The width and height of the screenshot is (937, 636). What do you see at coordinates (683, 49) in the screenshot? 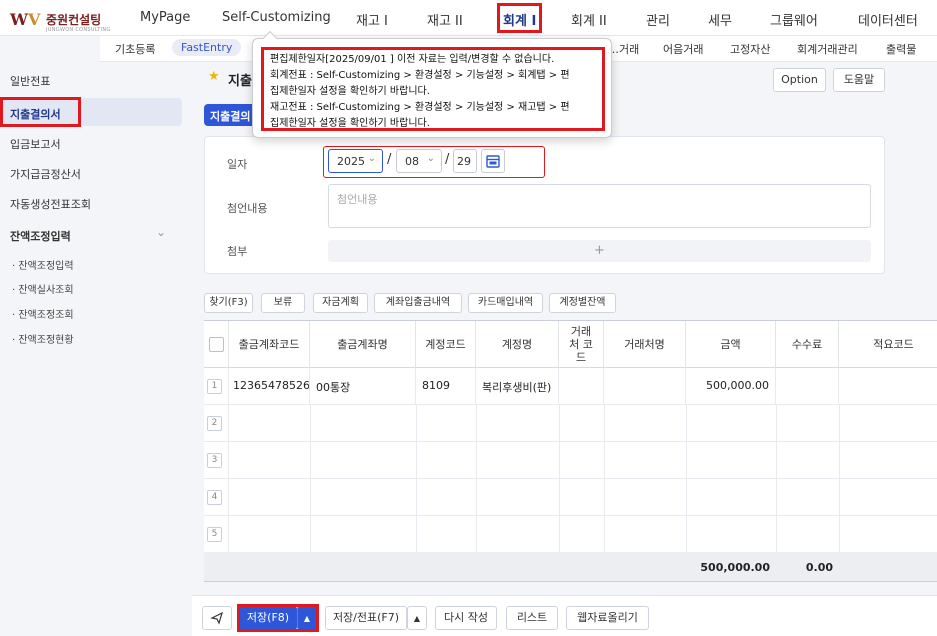
I see `subnav-bill-transactions: 어음거래` at bounding box center [683, 49].